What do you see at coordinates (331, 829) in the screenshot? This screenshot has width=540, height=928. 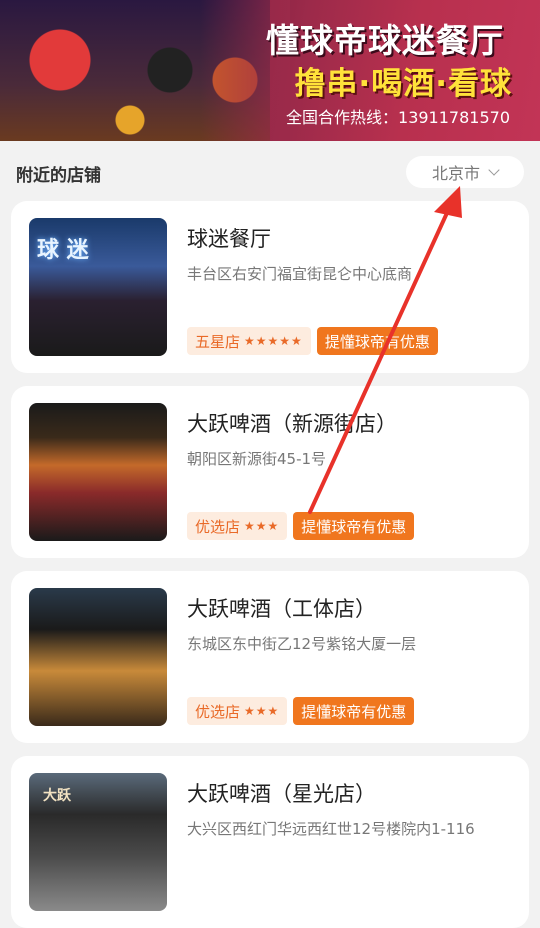 I see `shop-address: 大兴区西红门华远西红世12号楼院内1-116` at bounding box center [331, 829].